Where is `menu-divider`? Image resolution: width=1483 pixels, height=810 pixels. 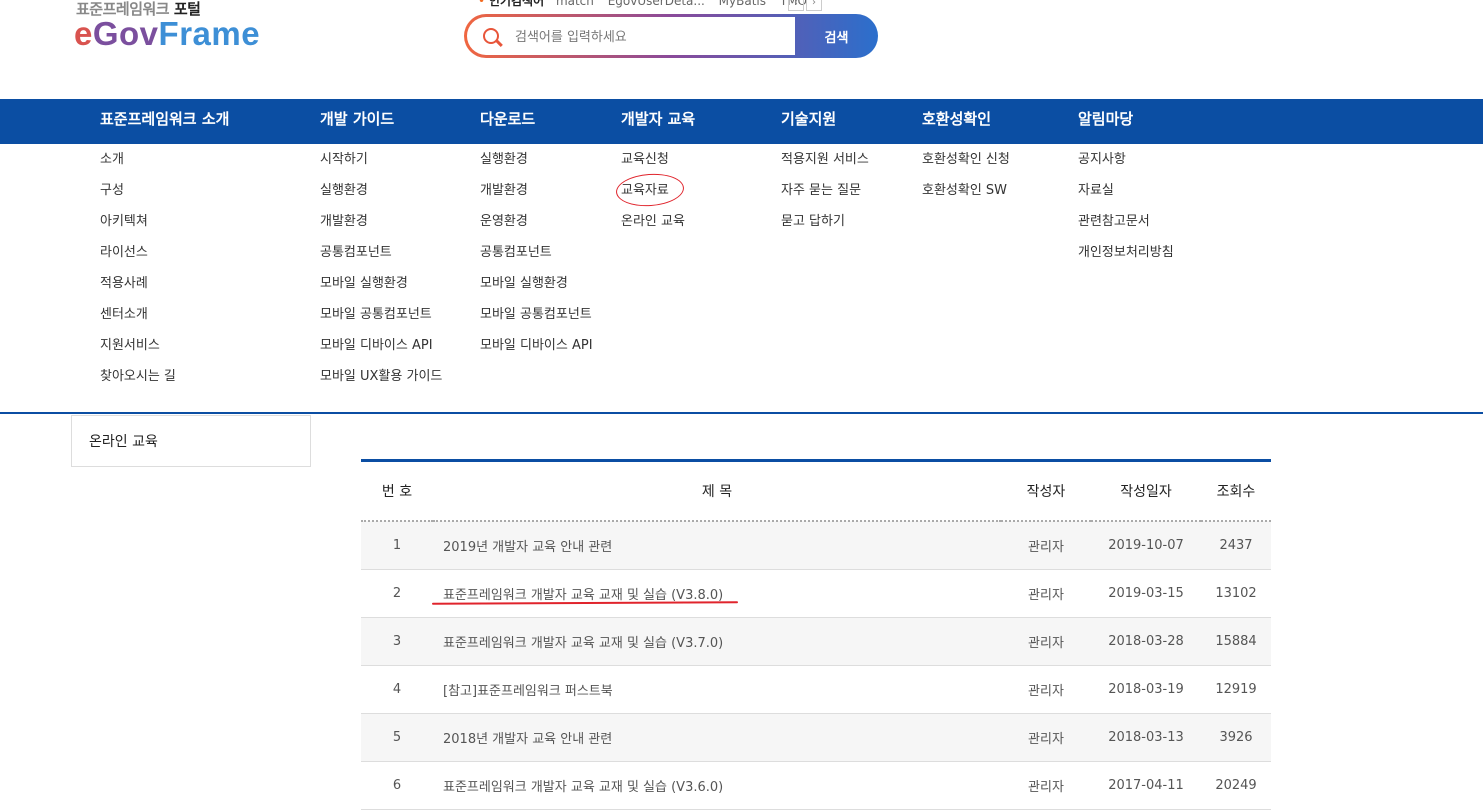 menu-divider is located at coordinates (741, 413).